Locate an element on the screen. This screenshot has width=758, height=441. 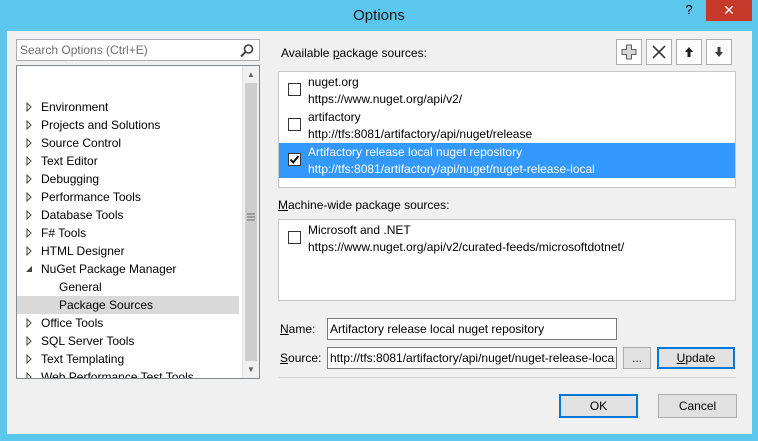
name-input is located at coordinates (473, 329).